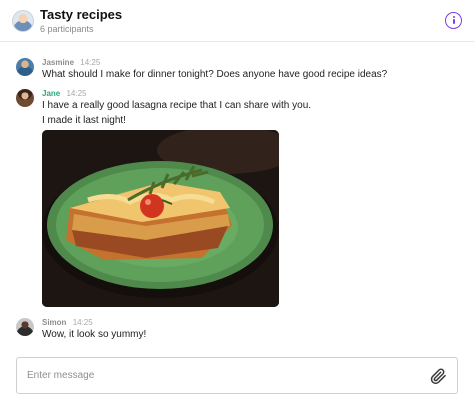 Image resolution: width=474 pixels, height=410 pixels. I want to click on avatar-jasmine, so click(25, 67).